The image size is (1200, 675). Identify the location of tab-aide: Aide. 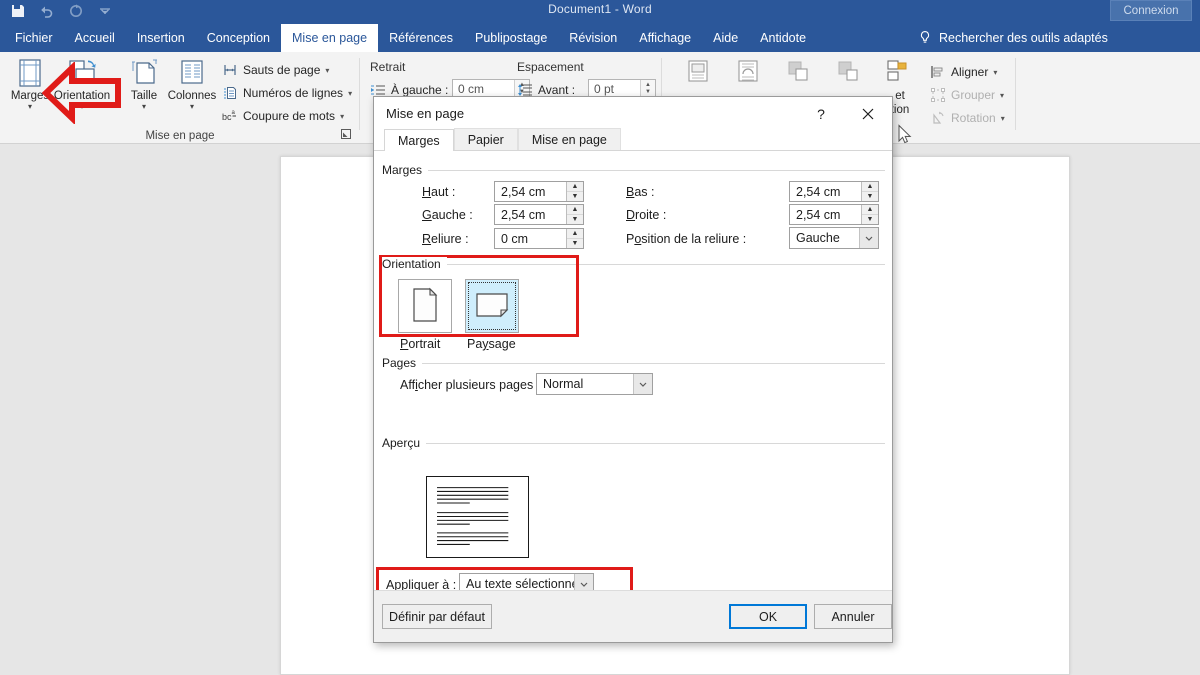
(725, 38).